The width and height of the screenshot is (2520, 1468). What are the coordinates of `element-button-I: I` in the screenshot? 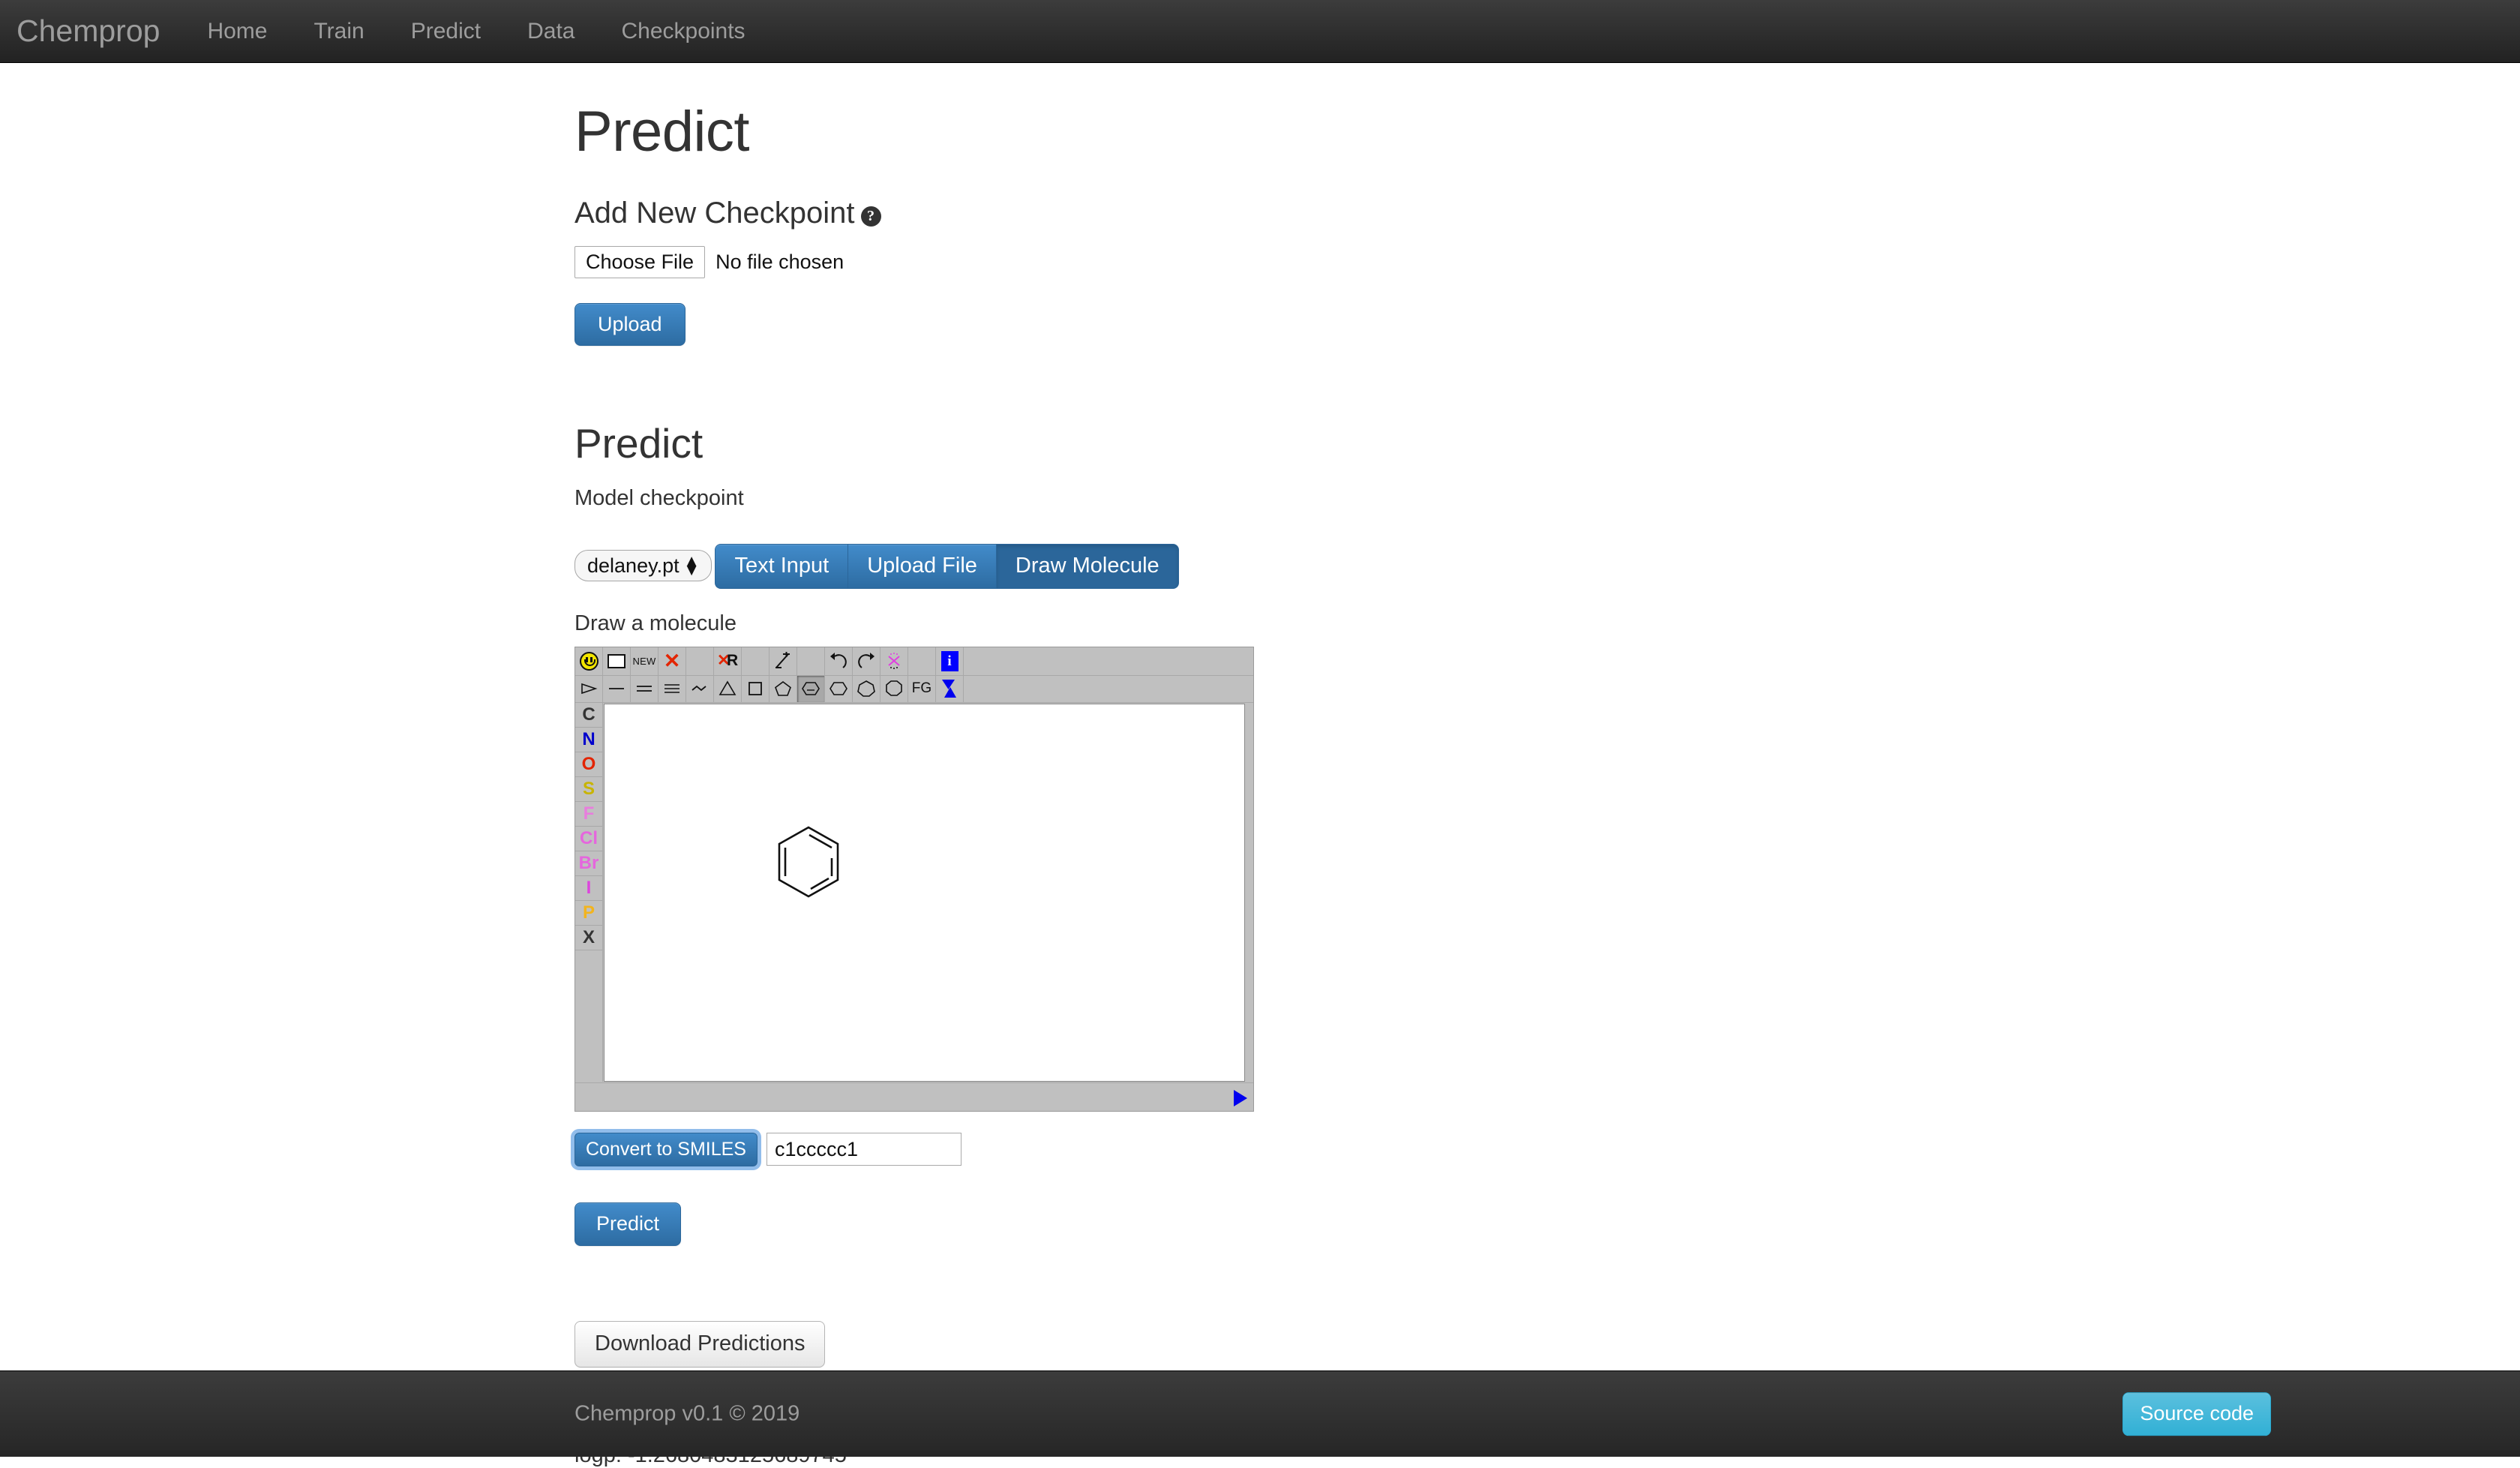 It's located at (588, 888).